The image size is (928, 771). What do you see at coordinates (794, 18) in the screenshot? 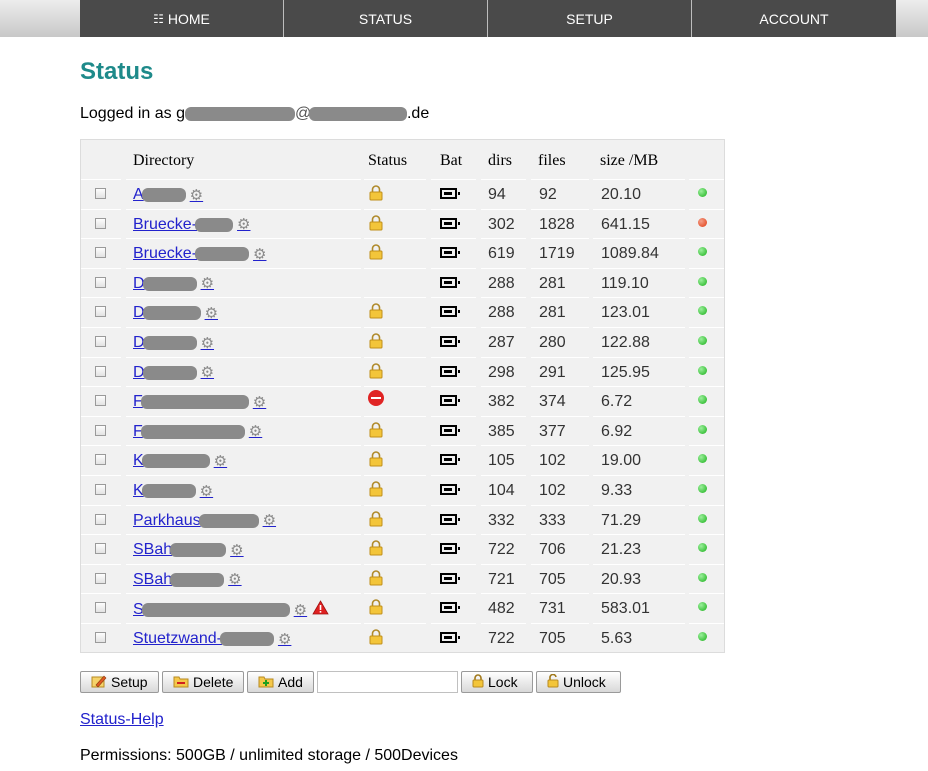
I see `nav-account: ACCOUNT` at bounding box center [794, 18].